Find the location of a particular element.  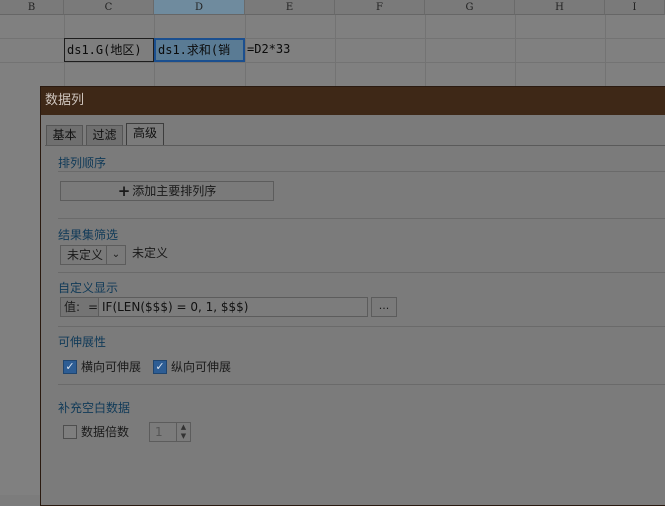

column-header-d: D is located at coordinates (199, 7).